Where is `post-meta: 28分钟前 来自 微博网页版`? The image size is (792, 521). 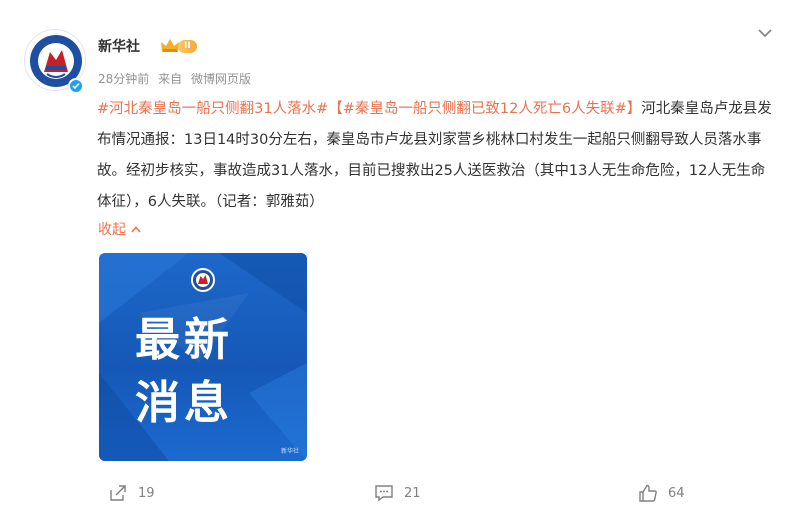 post-meta: 28分钟前 来自 微博网页版 is located at coordinates (174, 78).